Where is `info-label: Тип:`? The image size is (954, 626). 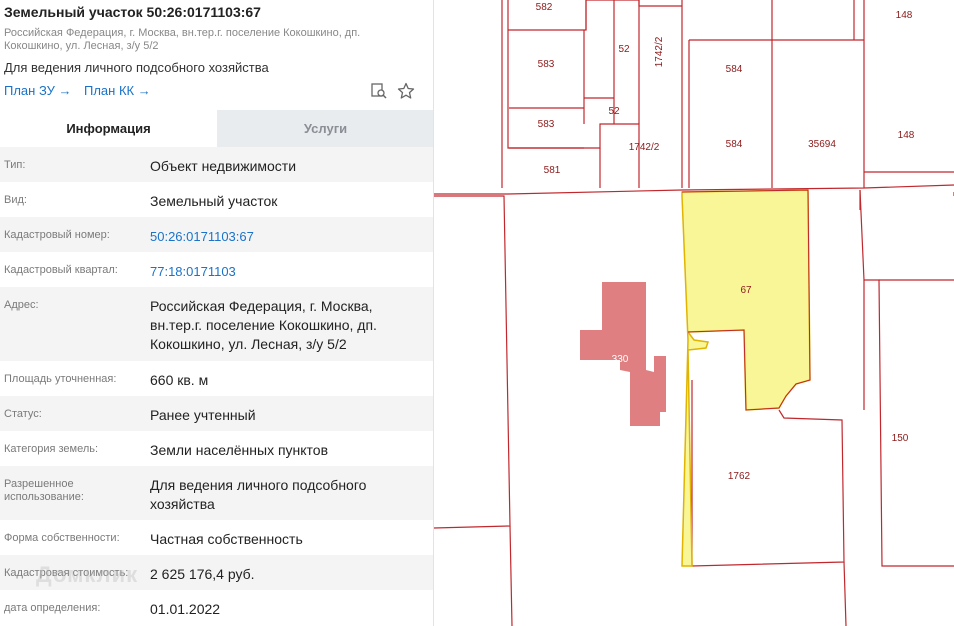
info-label: Тип: is located at coordinates (15, 165).